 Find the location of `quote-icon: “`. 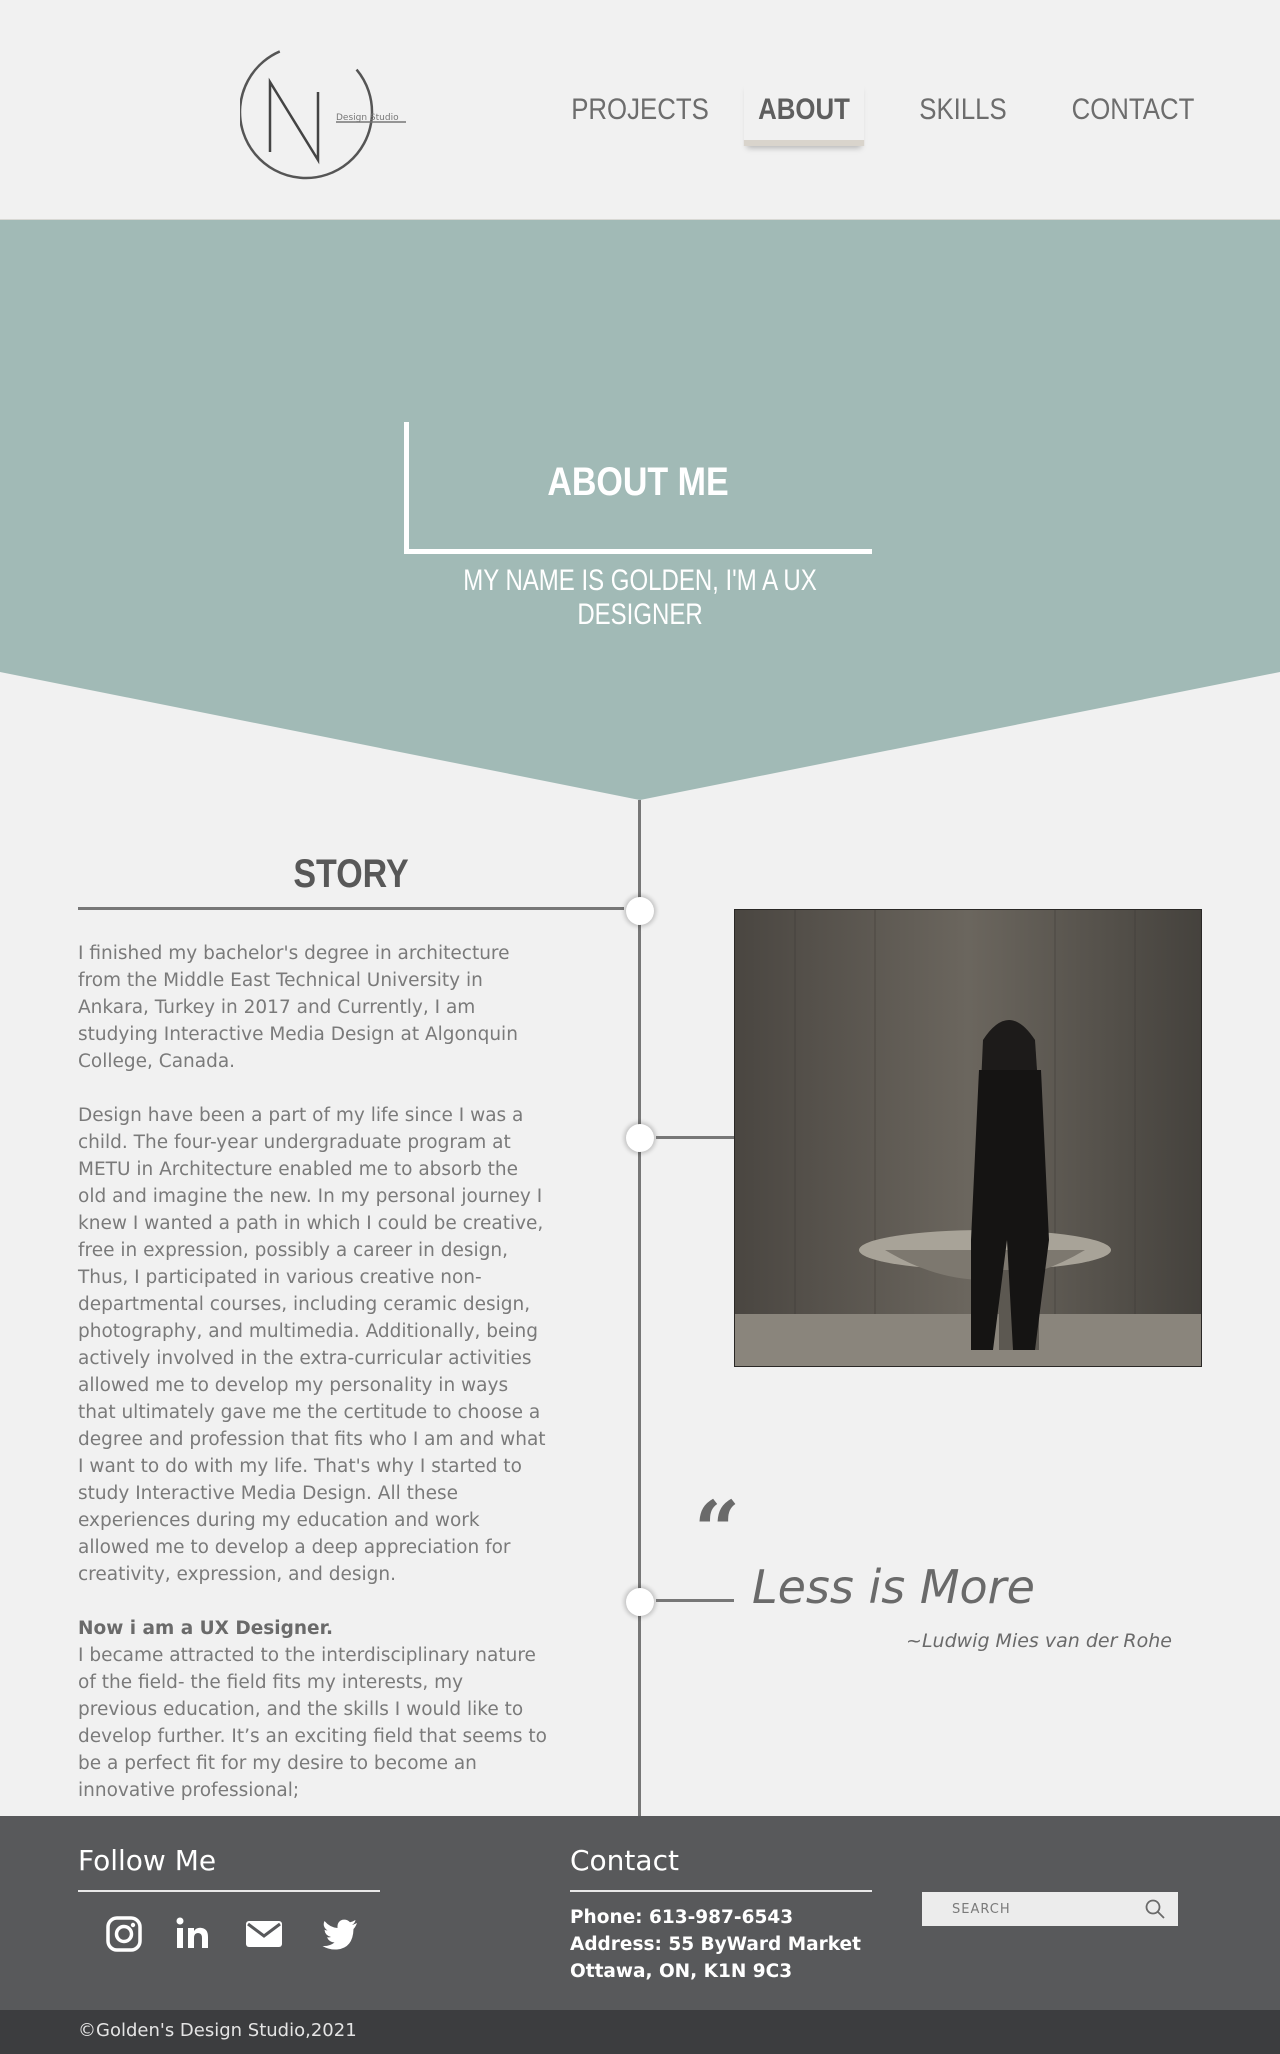

quote-icon: “ is located at coordinates (717, 1530).